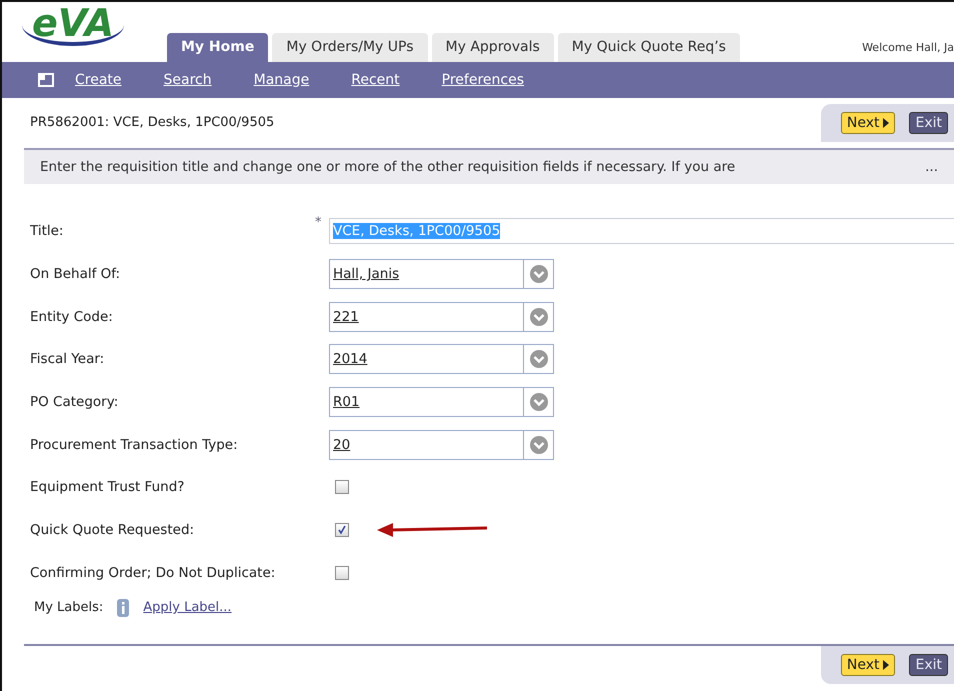 Image resolution: width=954 pixels, height=691 pixels. I want to click on welcome-text: Welcome Hall, Ja, so click(908, 48).